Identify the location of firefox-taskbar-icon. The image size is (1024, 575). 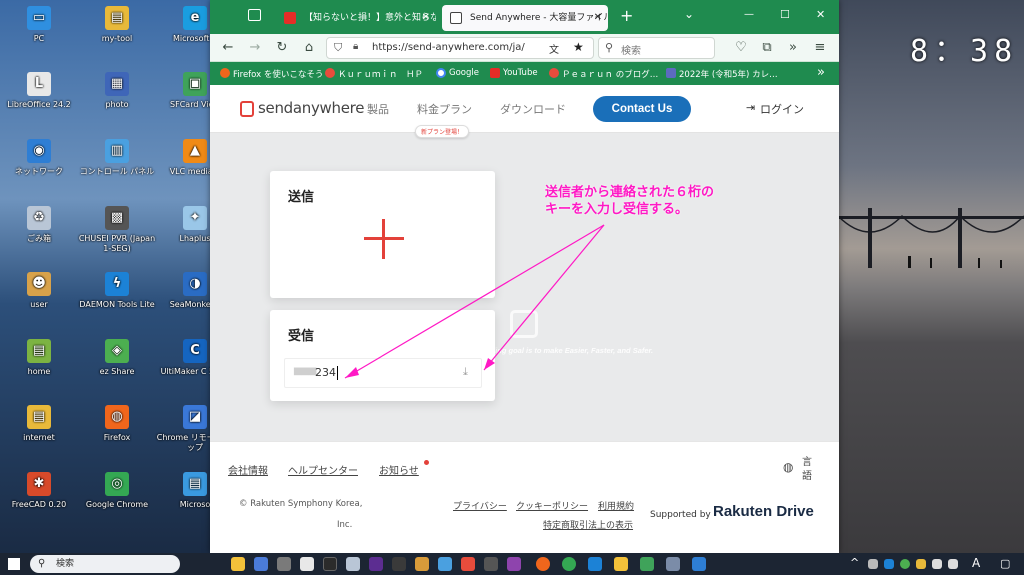
(543, 564).